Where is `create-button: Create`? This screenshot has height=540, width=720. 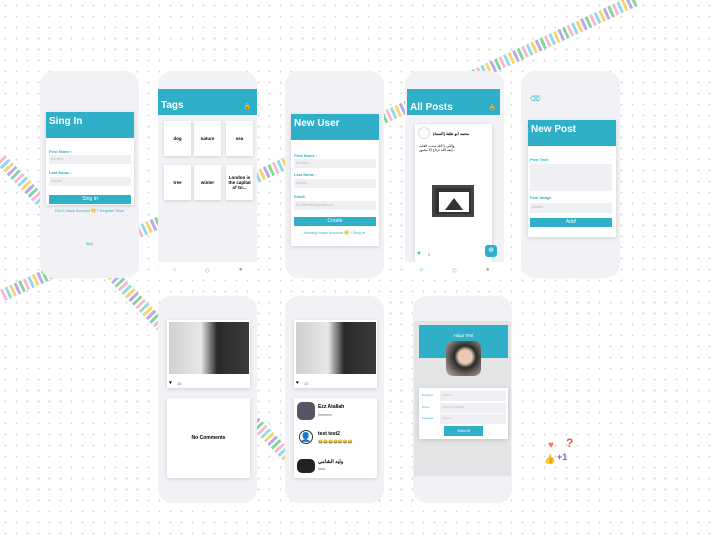
create-button: Create is located at coordinates (335, 221).